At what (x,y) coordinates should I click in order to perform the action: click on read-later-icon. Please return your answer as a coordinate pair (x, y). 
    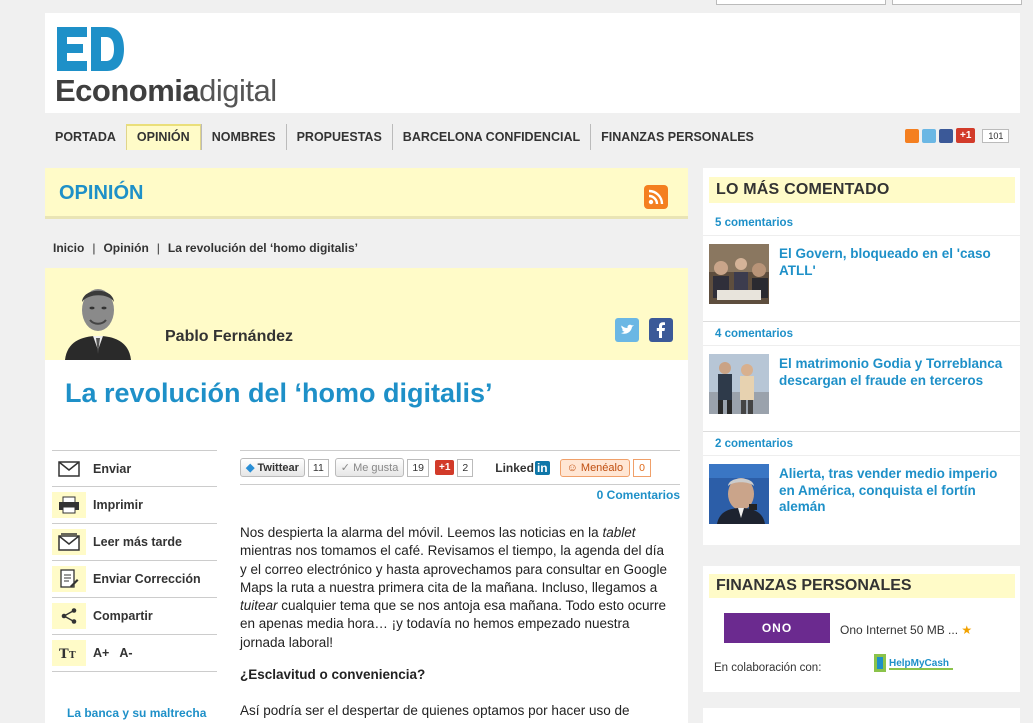
    Looking at the image, I should click on (69, 542).